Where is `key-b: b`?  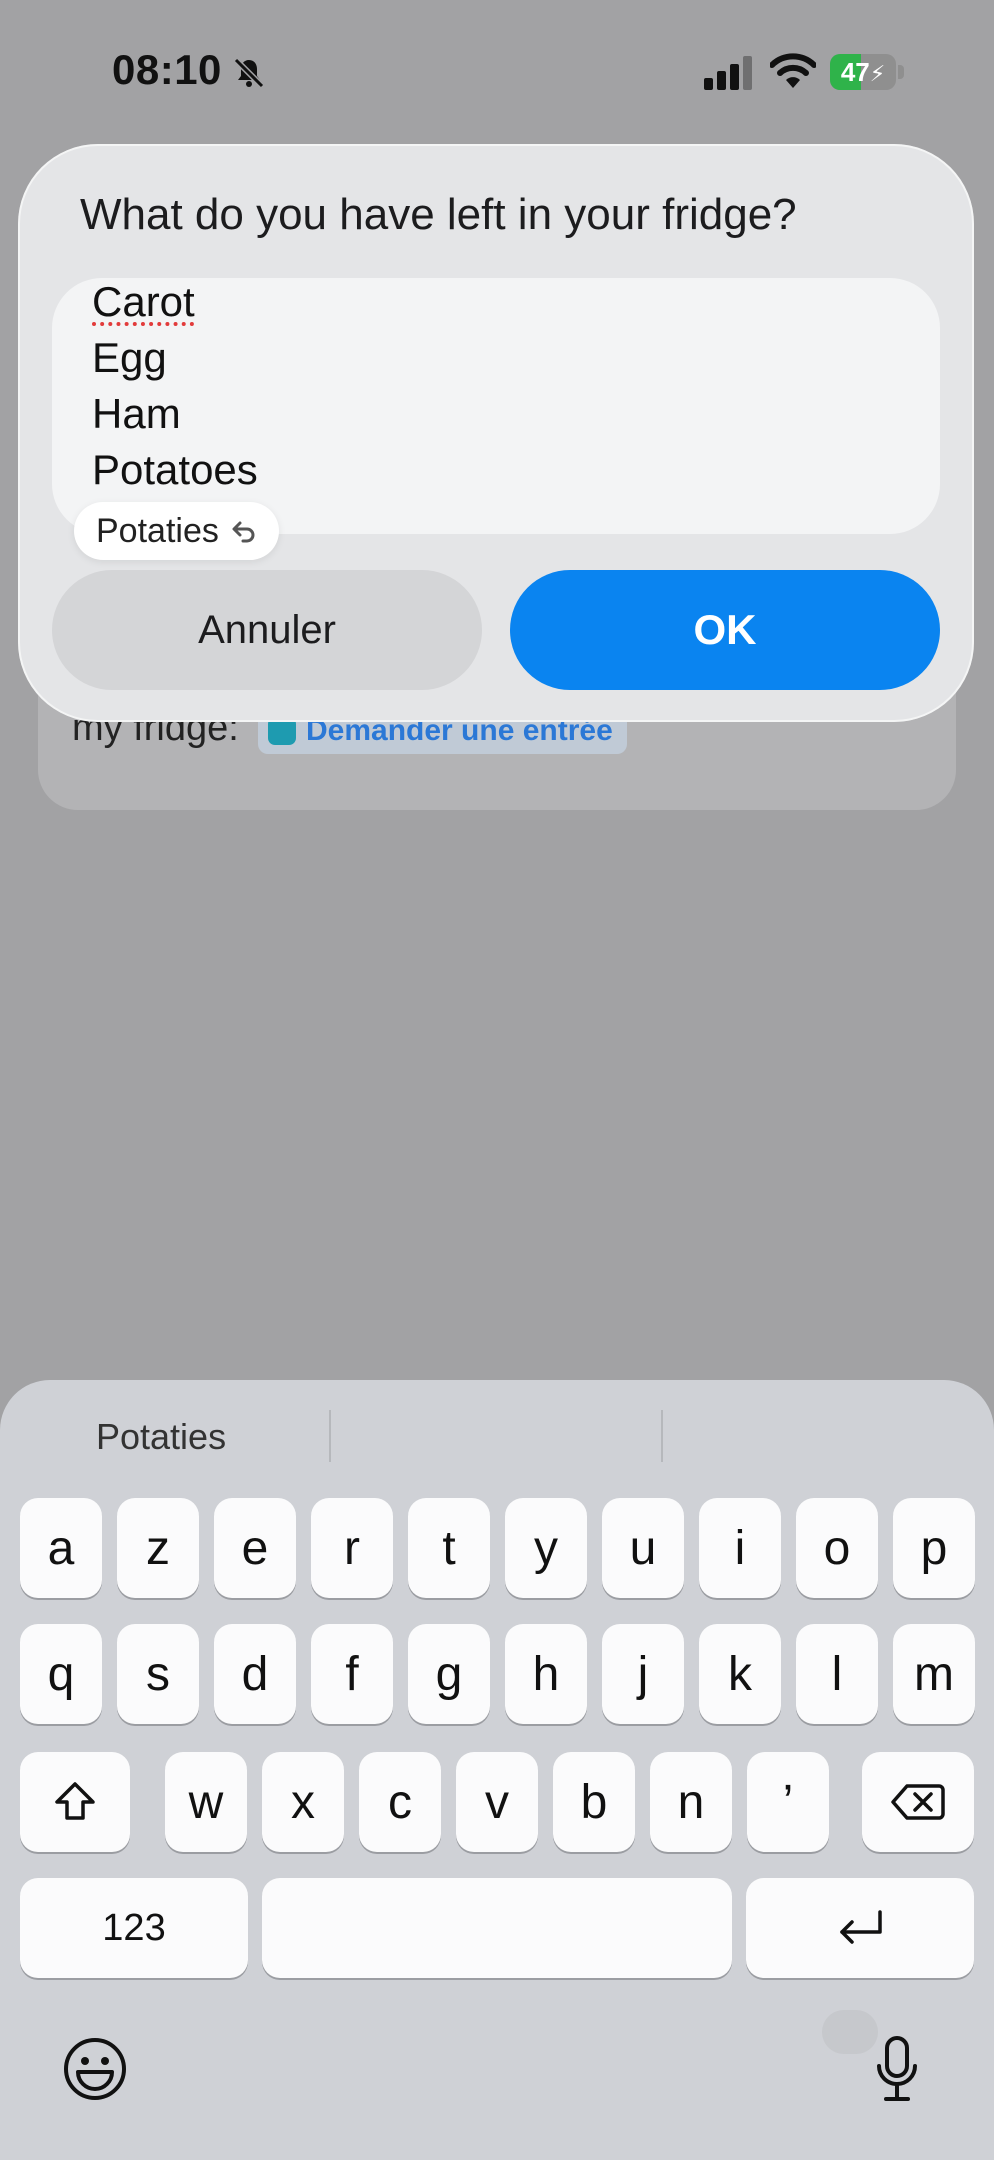 key-b: b is located at coordinates (594, 1802).